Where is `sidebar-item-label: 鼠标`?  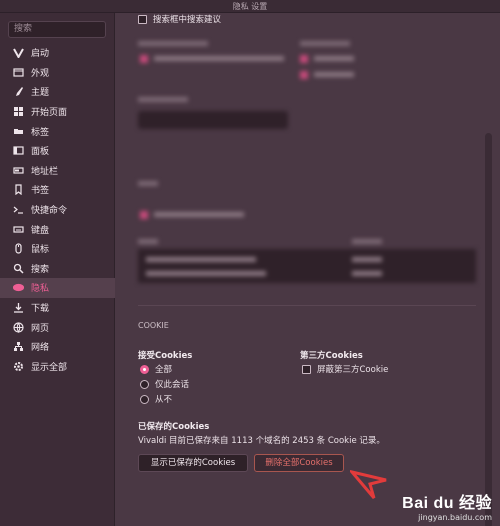 sidebar-item-label: 鼠标 is located at coordinates (40, 250).